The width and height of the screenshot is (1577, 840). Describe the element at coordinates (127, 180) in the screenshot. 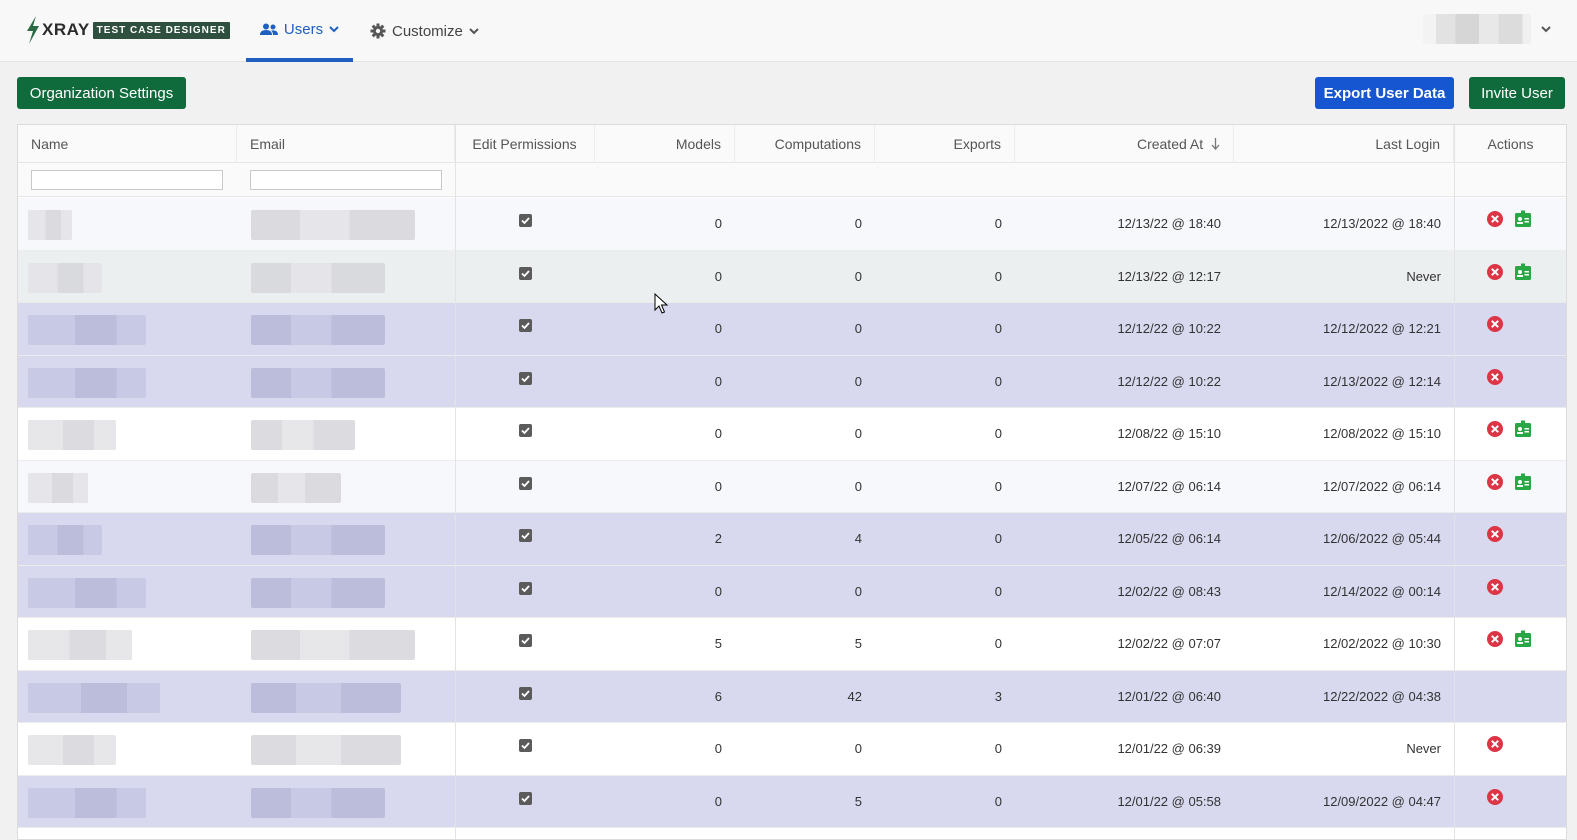

I see `name-filter-input` at that location.